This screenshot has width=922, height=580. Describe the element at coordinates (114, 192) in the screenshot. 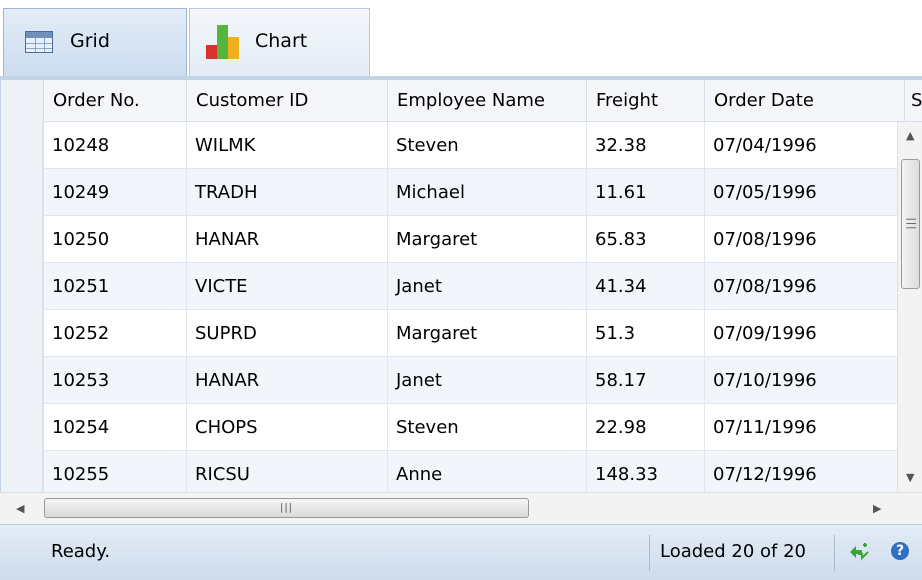

I see `cell-order-no: 10249` at that location.